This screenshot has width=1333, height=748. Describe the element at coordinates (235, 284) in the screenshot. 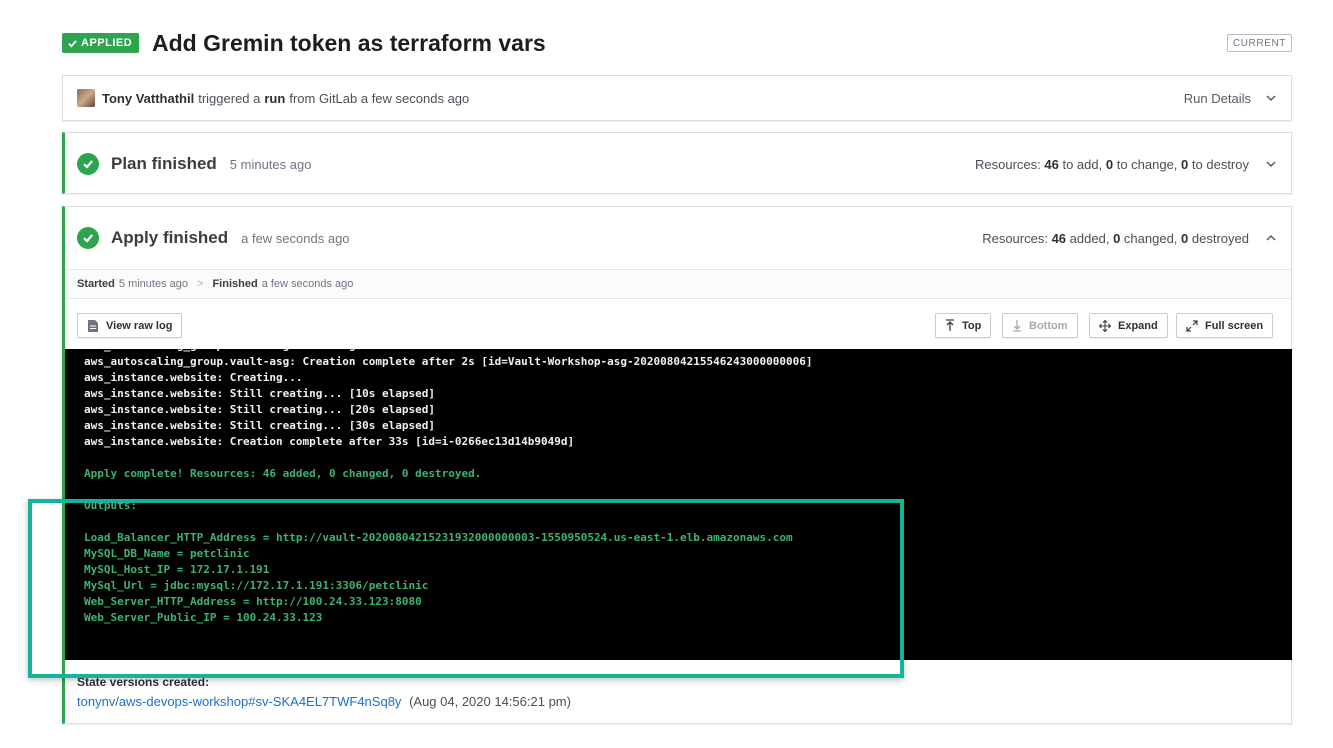

I see `finished-label: Finished` at that location.